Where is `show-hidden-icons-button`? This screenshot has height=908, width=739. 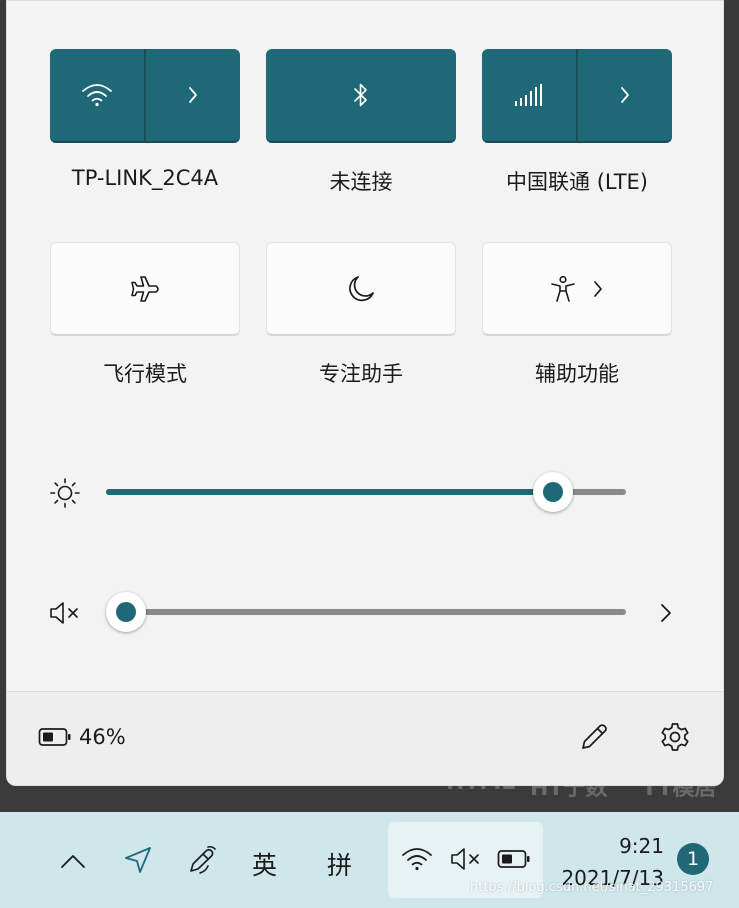 show-hidden-icons-button is located at coordinates (73, 861).